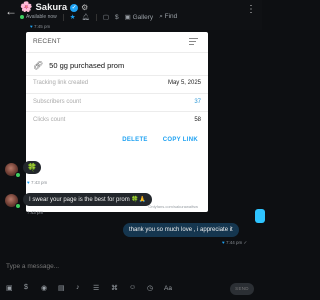  What do you see at coordinates (87, 65) in the screenshot?
I see `tracking-link-name: 50 gg purchased prom` at bounding box center [87, 65].